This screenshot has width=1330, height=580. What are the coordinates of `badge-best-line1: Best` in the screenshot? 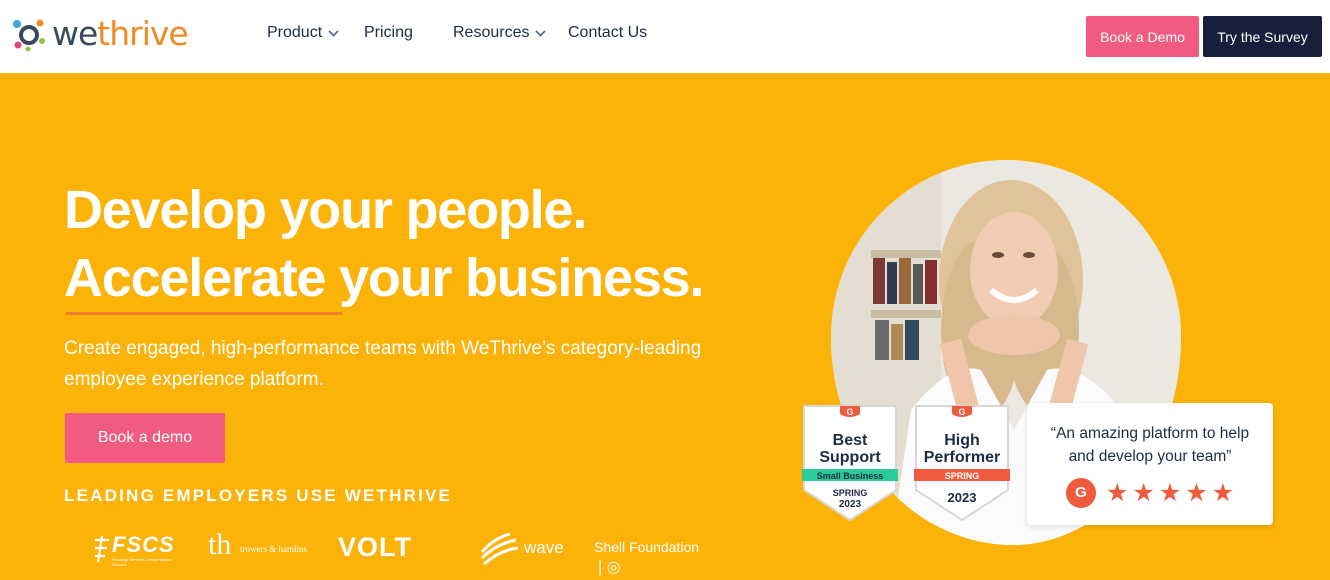 It's located at (850, 440).